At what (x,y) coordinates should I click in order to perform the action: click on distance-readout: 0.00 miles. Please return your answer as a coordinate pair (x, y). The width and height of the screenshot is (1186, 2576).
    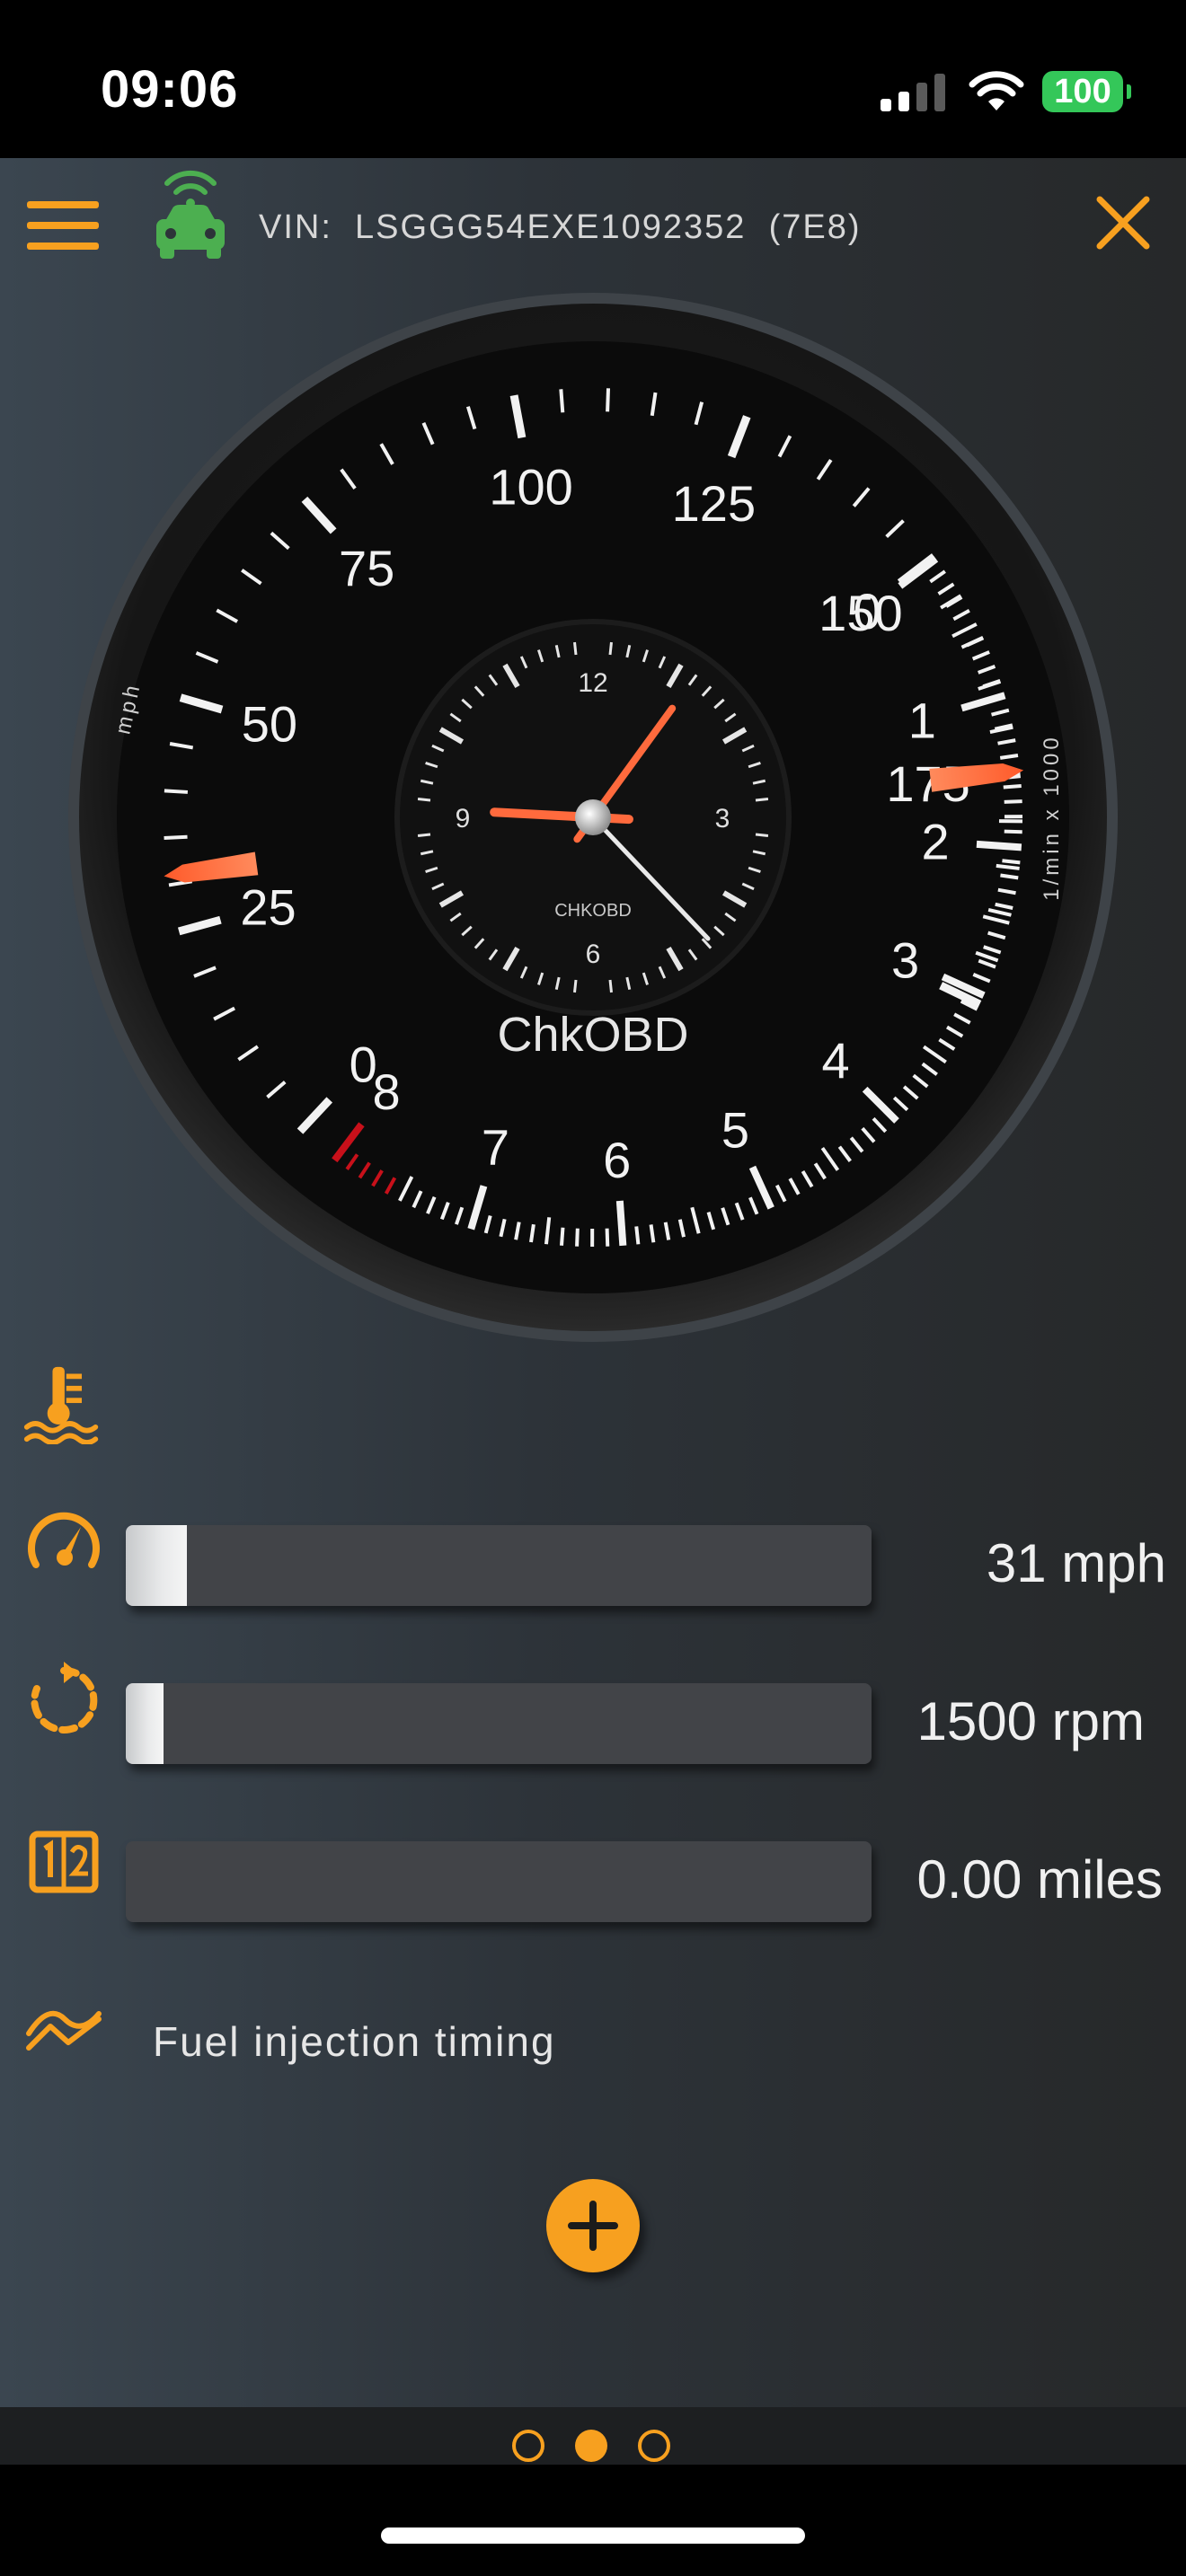
    Looking at the image, I should click on (1040, 1879).